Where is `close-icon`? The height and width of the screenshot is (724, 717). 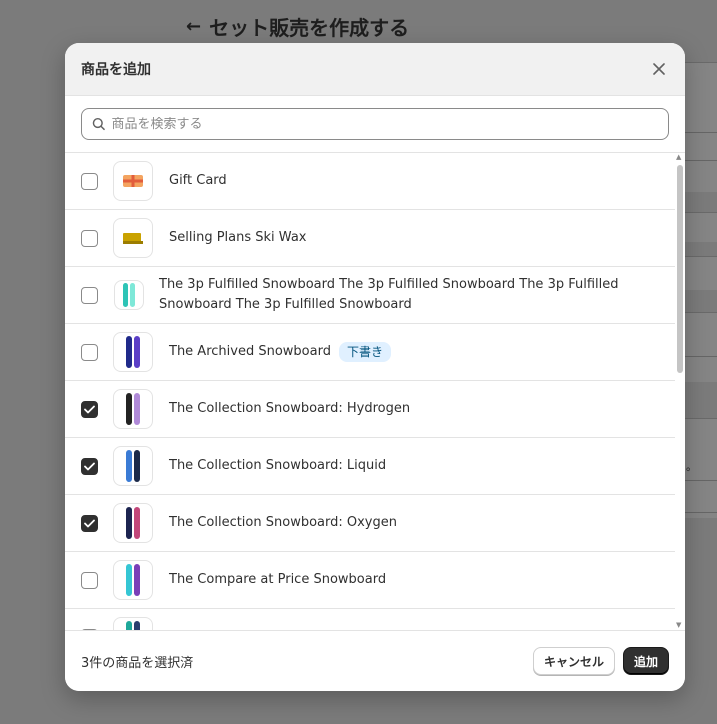
close-icon is located at coordinates (659, 69).